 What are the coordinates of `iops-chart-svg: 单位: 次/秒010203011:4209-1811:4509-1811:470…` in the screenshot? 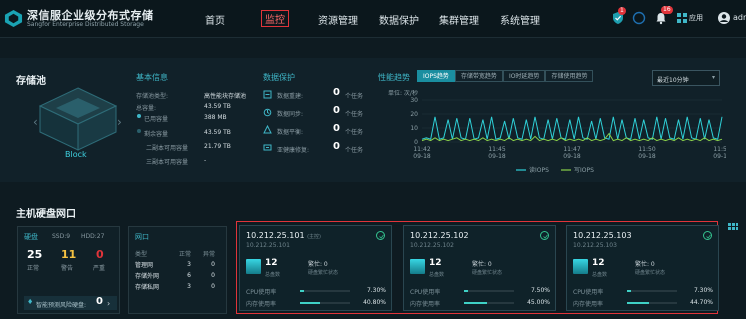 It's located at (559, 131).